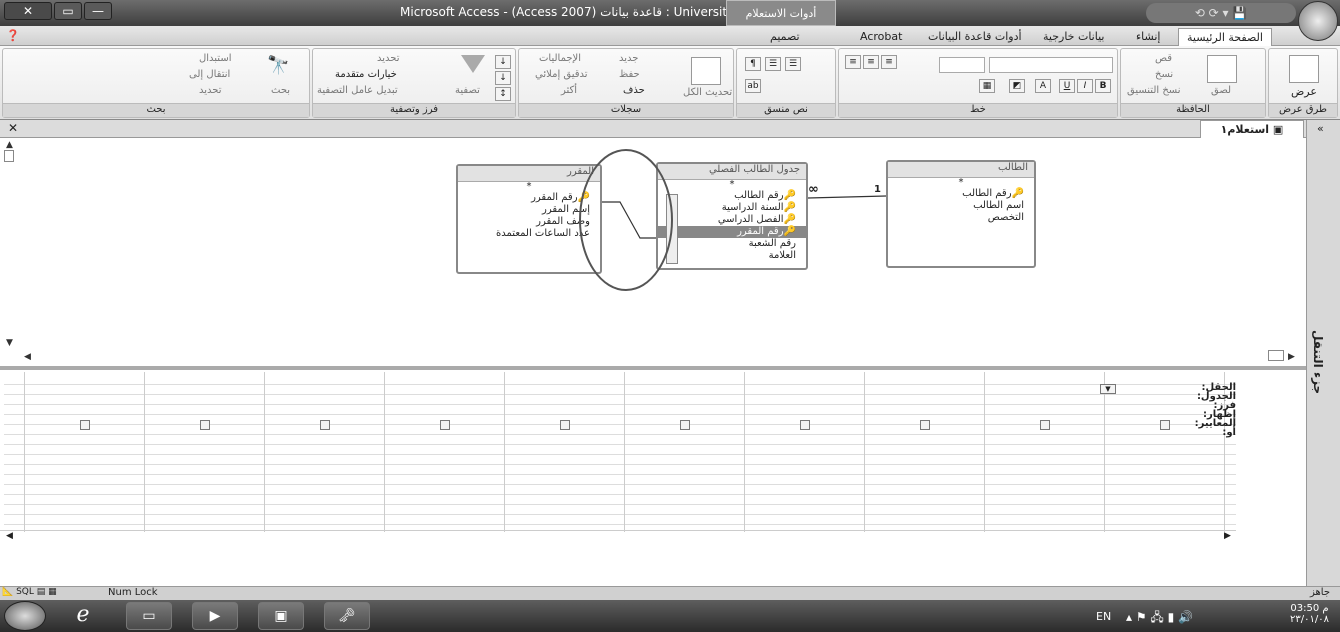 This screenshot has height=632, width=1340. Describe the element at coordinates (1067, 86) in the screenshot. I see `underline-button: U` at that location.